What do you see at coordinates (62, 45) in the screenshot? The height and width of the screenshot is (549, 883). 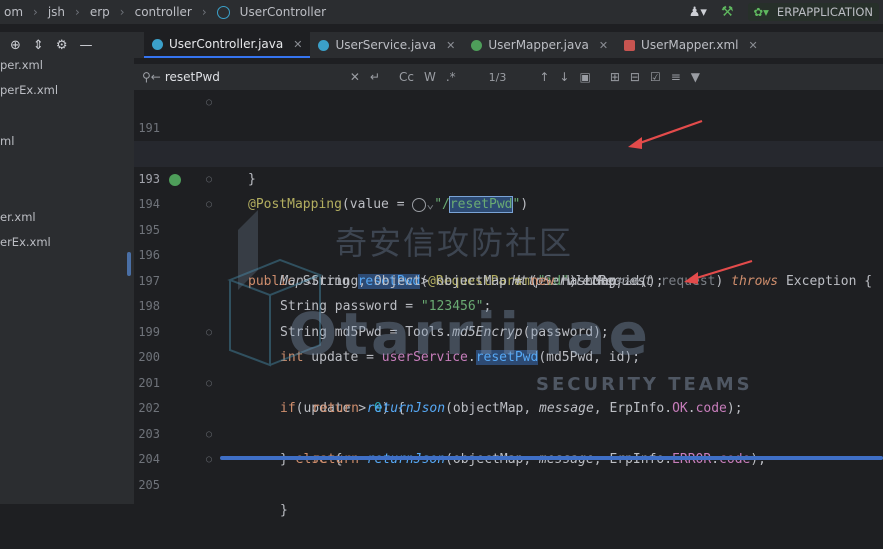 I see `settings-icon: ⚙` at bounding box center [62, 45].